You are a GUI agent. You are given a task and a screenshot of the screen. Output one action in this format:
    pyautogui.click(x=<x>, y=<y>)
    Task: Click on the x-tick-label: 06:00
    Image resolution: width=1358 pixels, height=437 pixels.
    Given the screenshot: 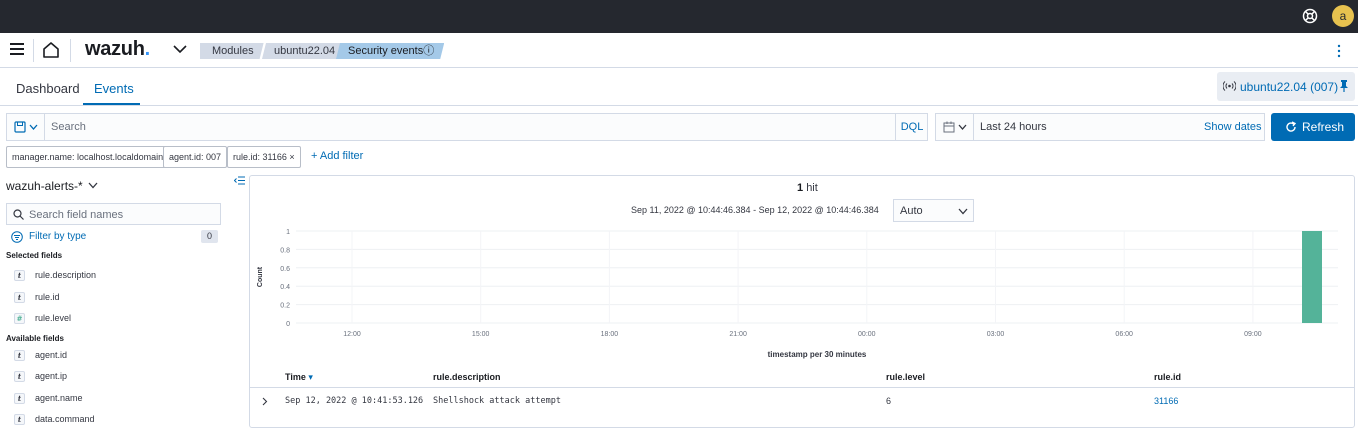 What is the action you would take?
    pyautogui.click(x=1124, y=334)
    